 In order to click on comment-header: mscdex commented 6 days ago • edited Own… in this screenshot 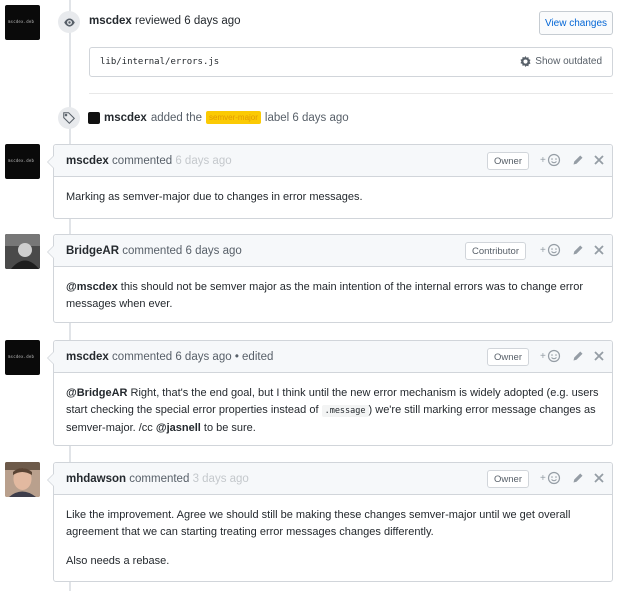, I will do `click(333, 357)`.